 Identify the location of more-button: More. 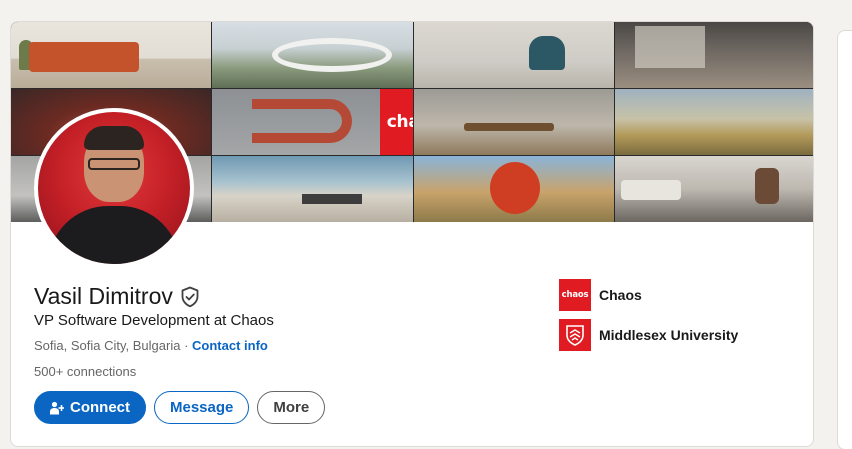
(291, 407).